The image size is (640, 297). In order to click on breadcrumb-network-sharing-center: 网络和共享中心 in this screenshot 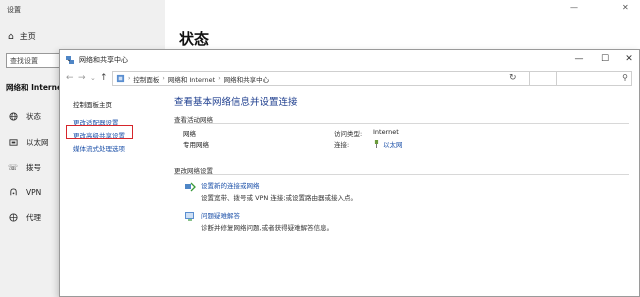, I will do `click(247, 79)`.